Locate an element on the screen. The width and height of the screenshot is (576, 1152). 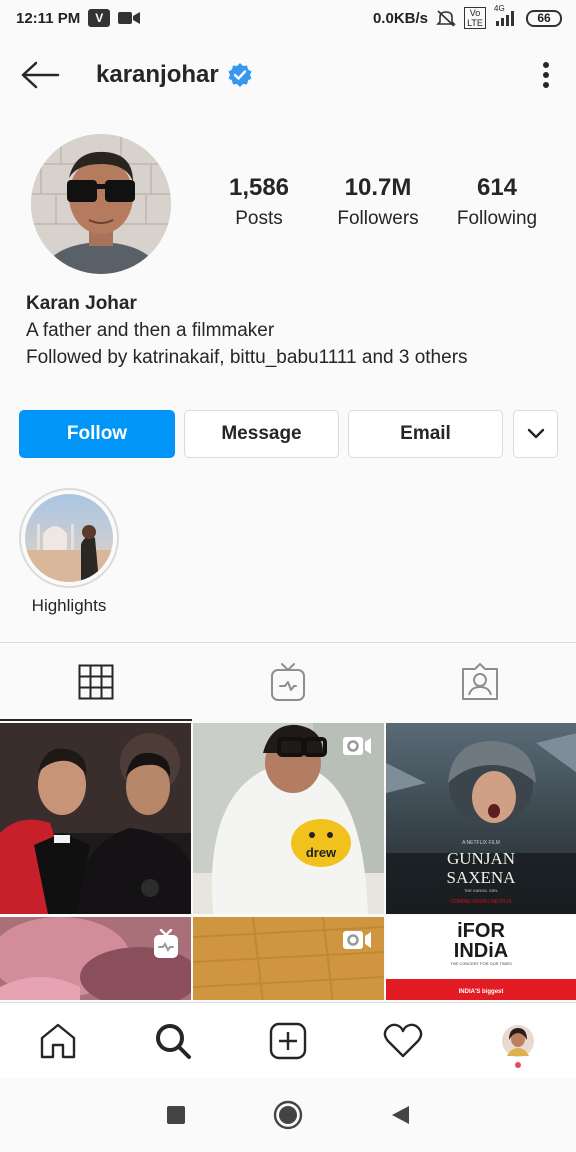
poster-footer: INDIA'S biggest is located at coordinates (481, 992).